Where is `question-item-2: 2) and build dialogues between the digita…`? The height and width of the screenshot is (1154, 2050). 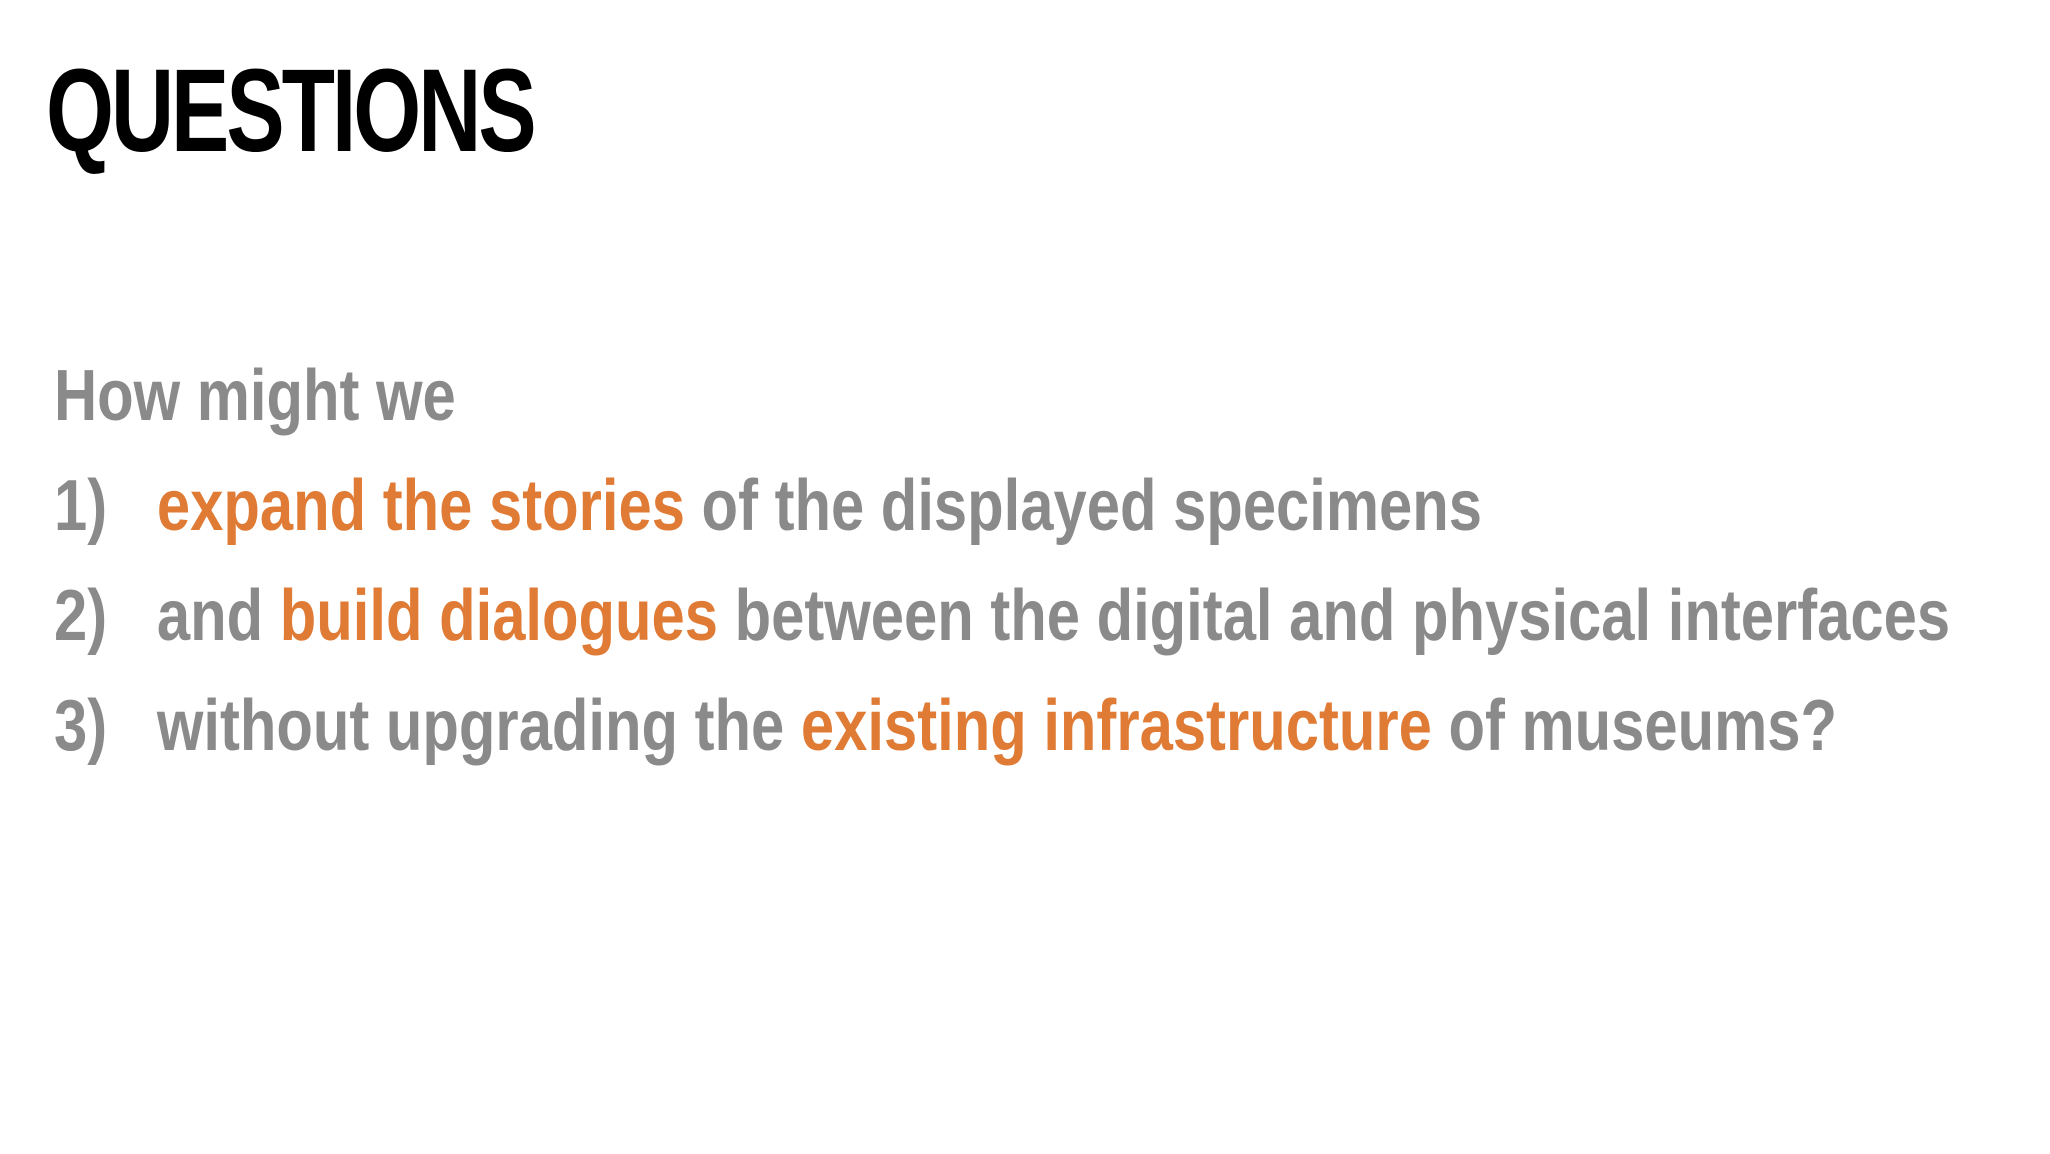 question-item-2: 2) and build dialogues between the digita… is located at coordinates (1002, 616).